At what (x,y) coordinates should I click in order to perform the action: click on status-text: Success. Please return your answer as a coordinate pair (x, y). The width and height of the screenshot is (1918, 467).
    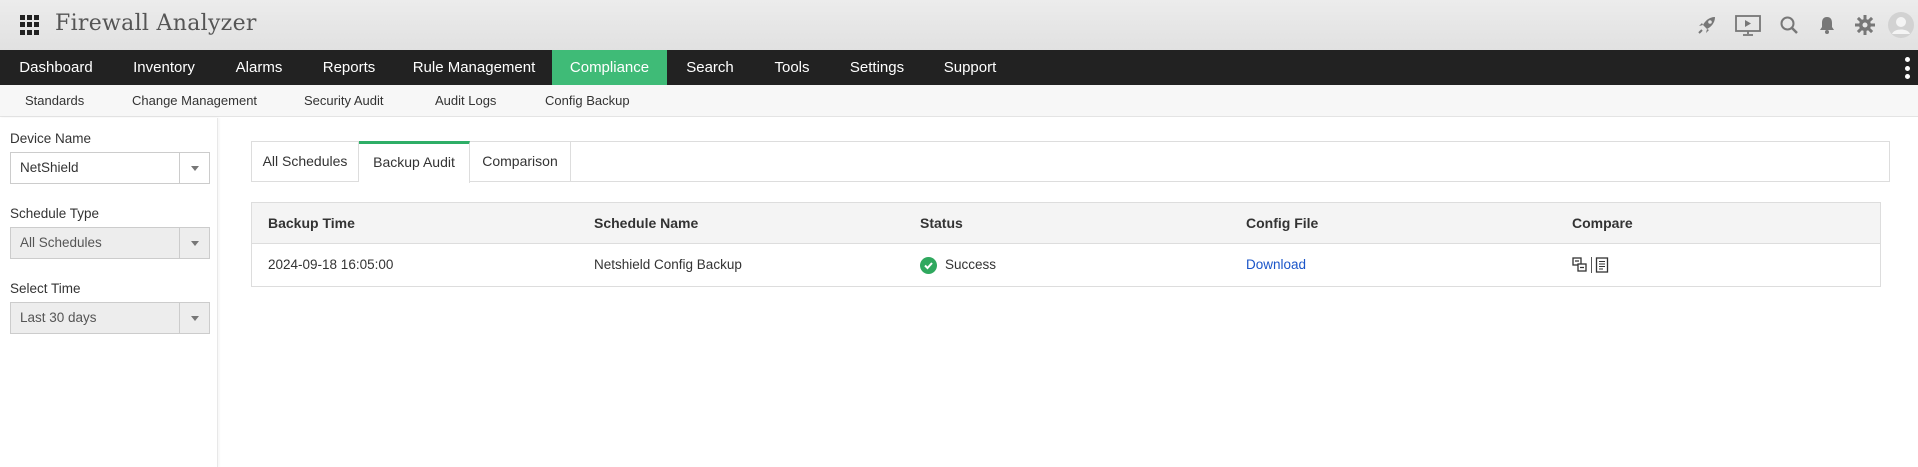
    Looking at the image, I should click on (971, 264).